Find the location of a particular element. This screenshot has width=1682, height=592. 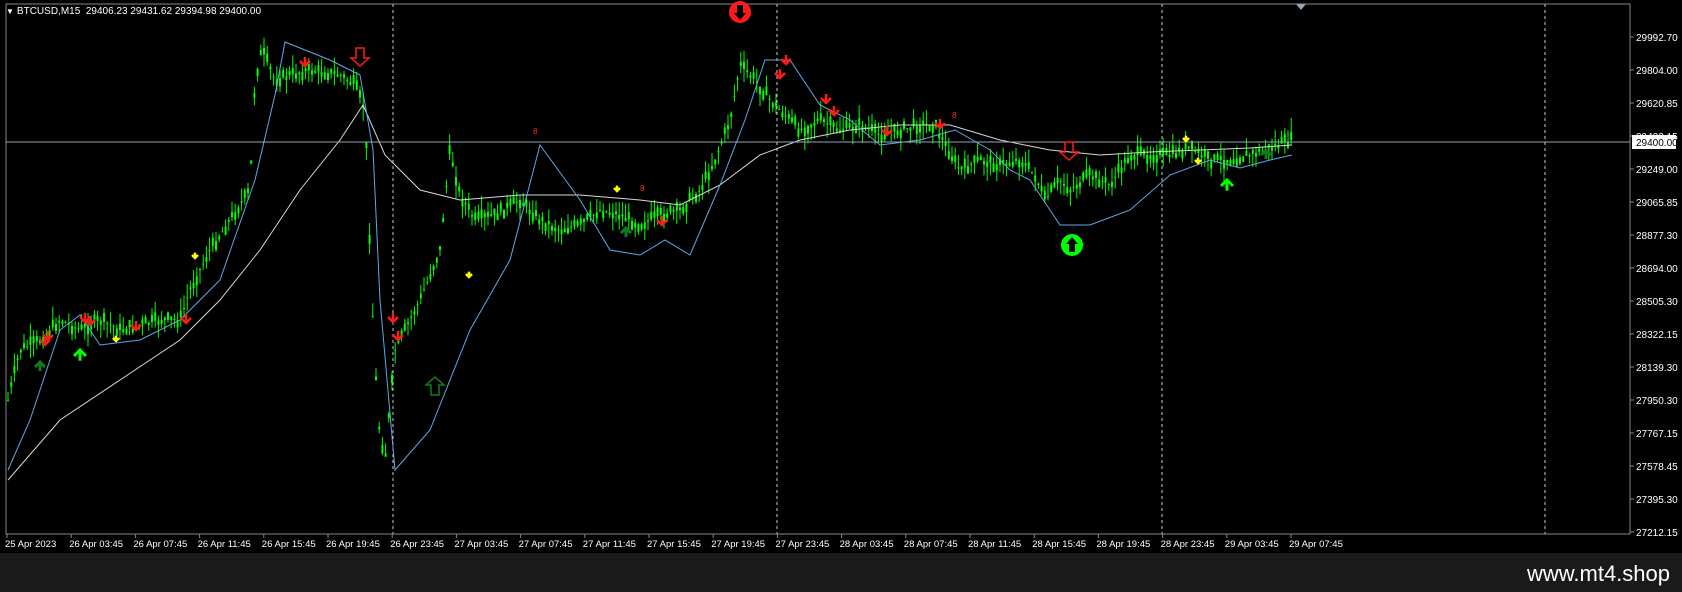

price-tick-label: 27767.15 is located at coordinates (1657, 434).